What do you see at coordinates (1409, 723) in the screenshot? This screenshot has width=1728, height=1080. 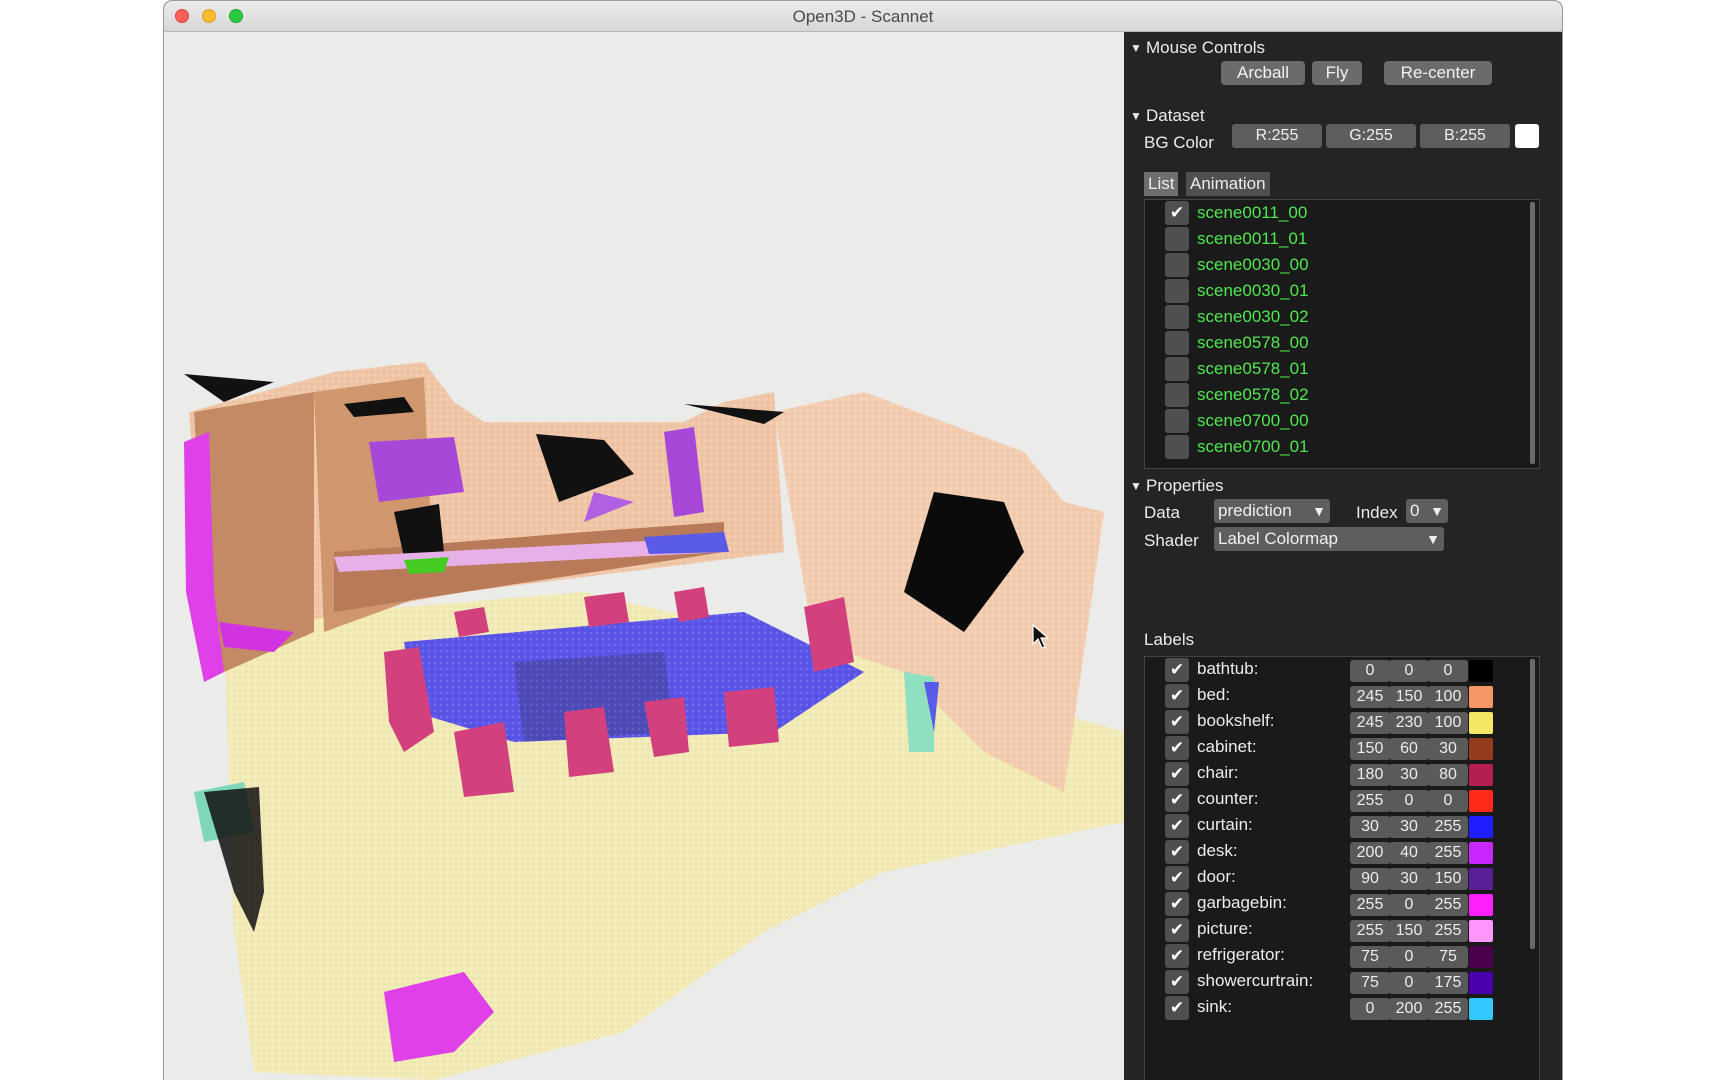 I see `label-g-input: 230` at bounding box center [1409, 723].